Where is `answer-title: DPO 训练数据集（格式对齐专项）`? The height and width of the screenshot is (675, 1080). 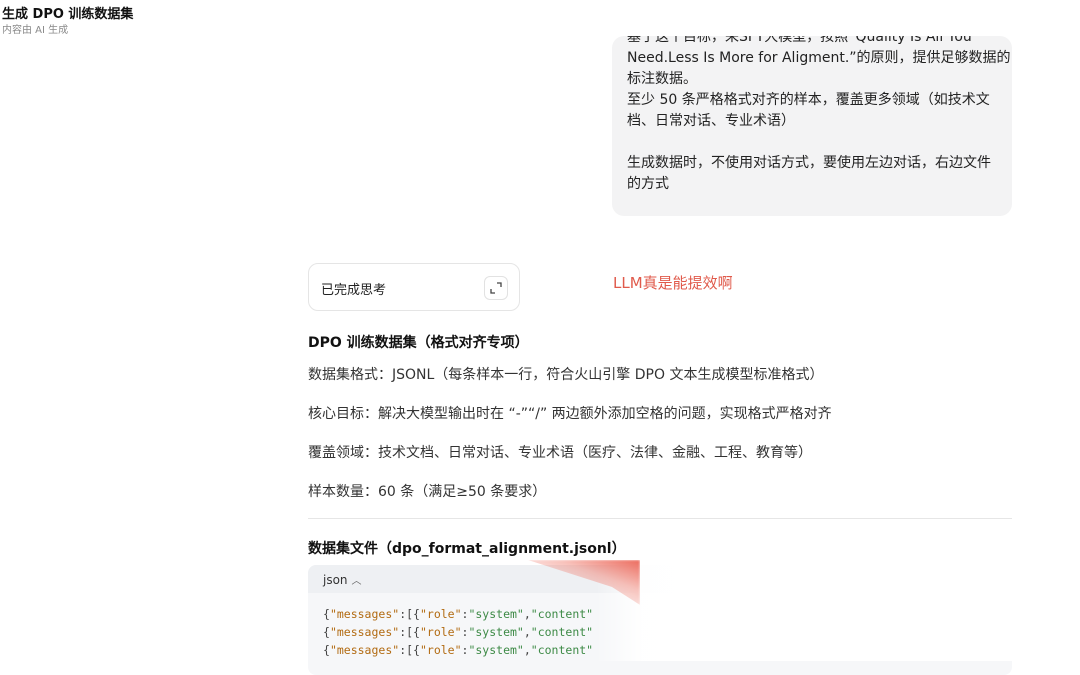 answer-title: DPO 训练数据集（格式对齐专项） is located at coordinates (418, 343).